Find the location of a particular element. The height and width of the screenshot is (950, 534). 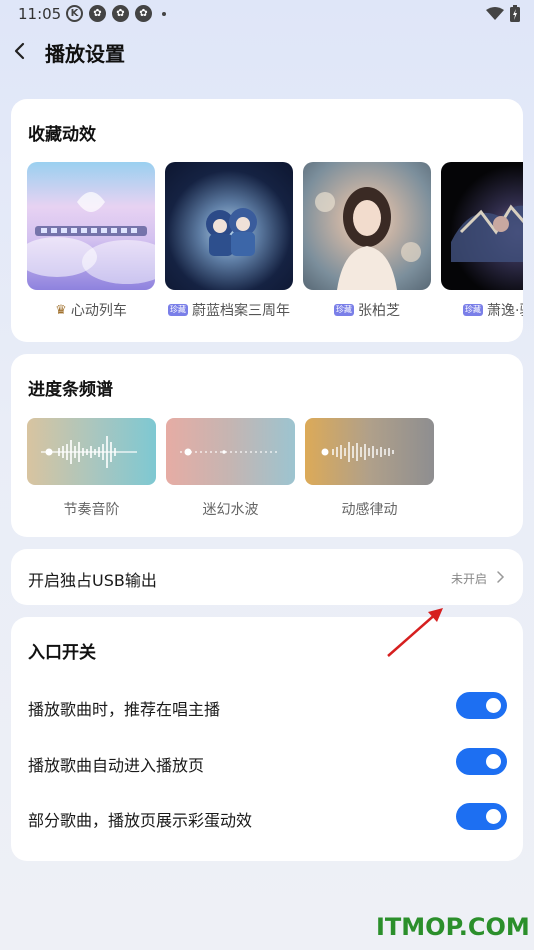

header: 播放设置 is located at coordinates (267, 52).